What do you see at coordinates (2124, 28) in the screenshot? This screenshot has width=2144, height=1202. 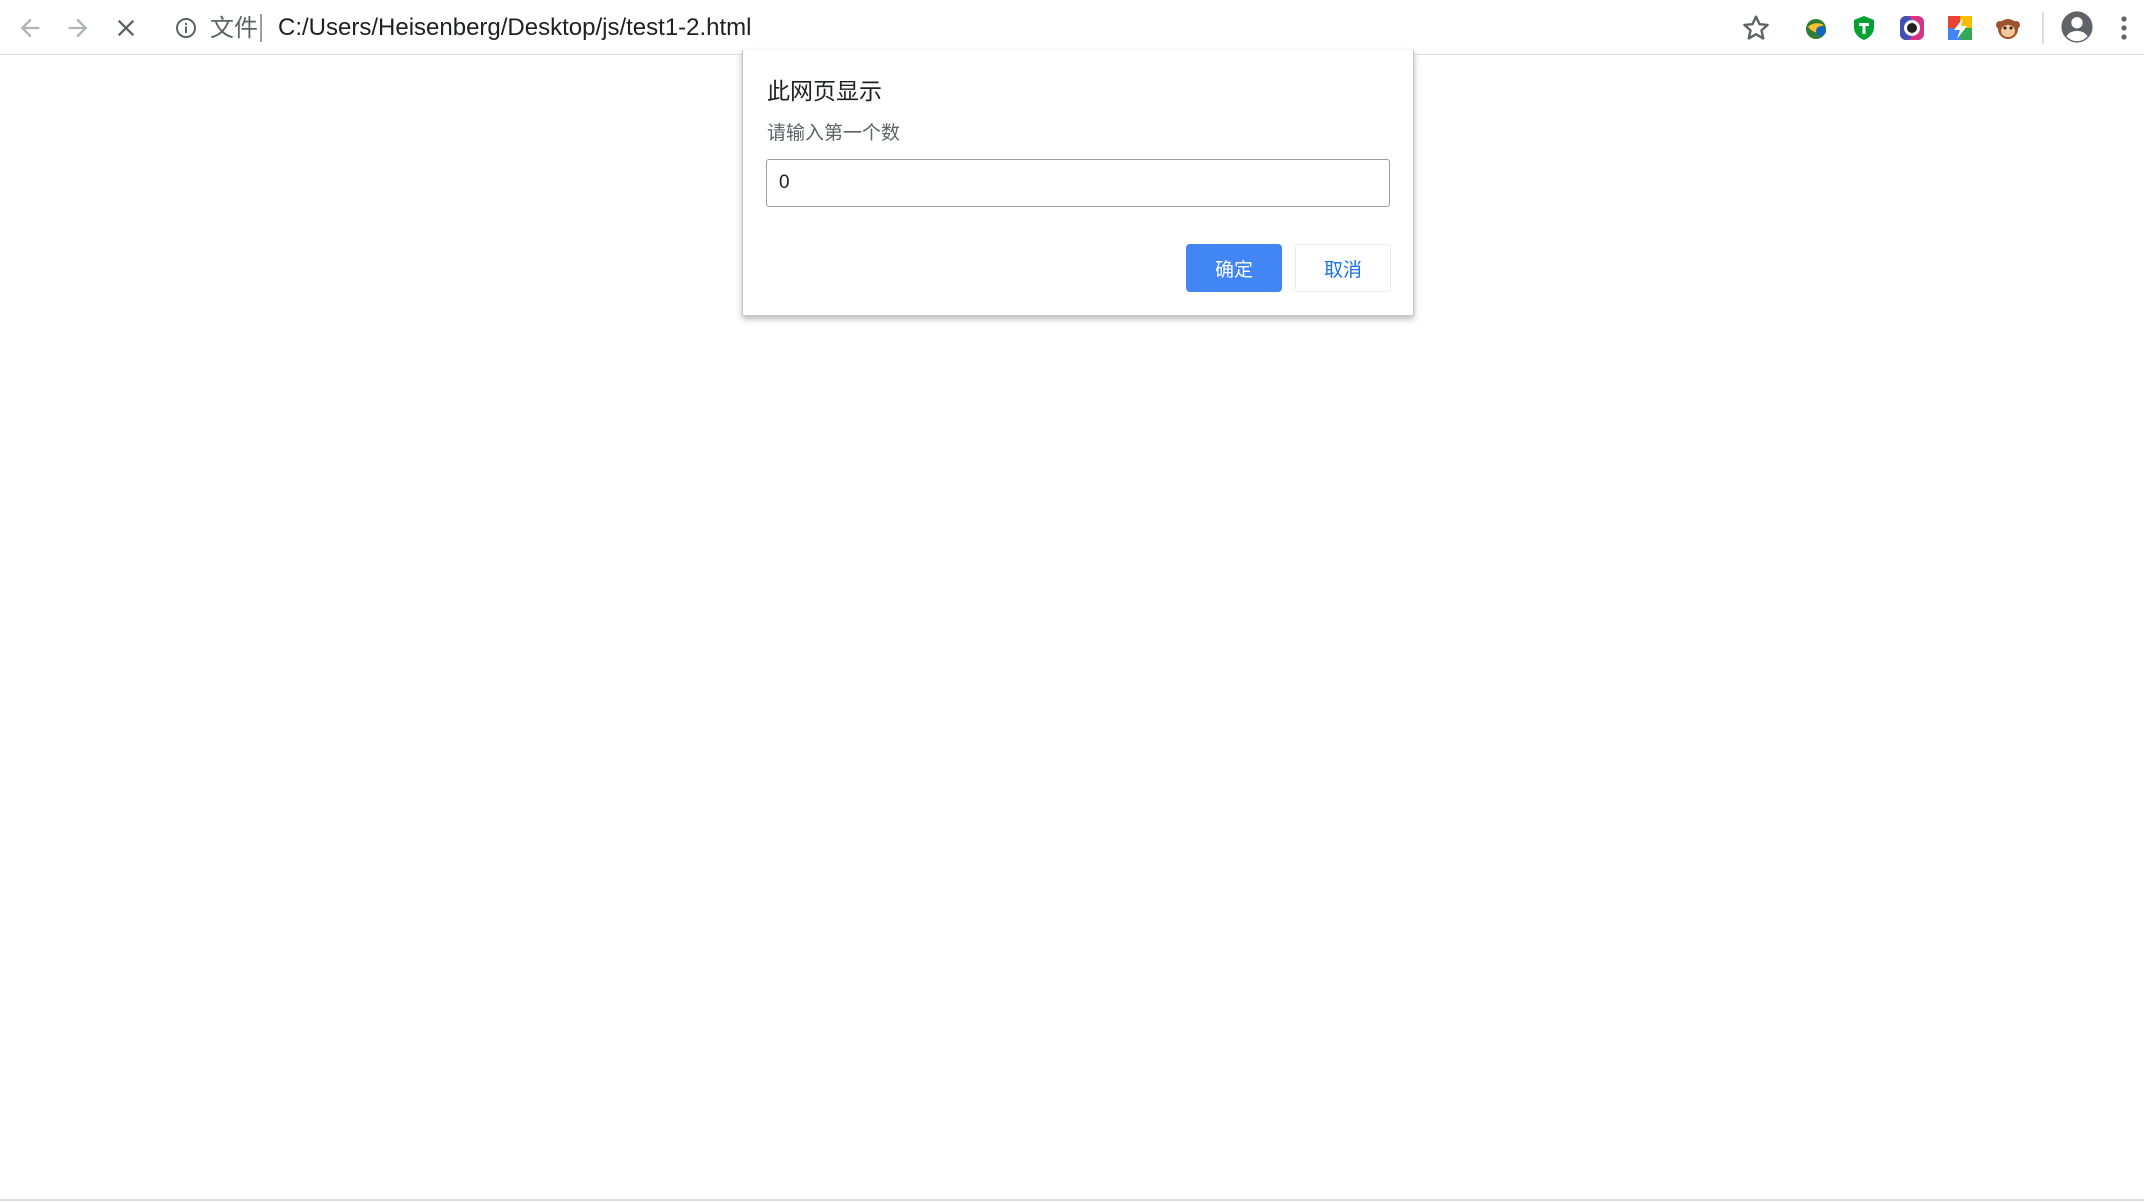 I see `more-vert-icon` at bounding box center [2124, 28].